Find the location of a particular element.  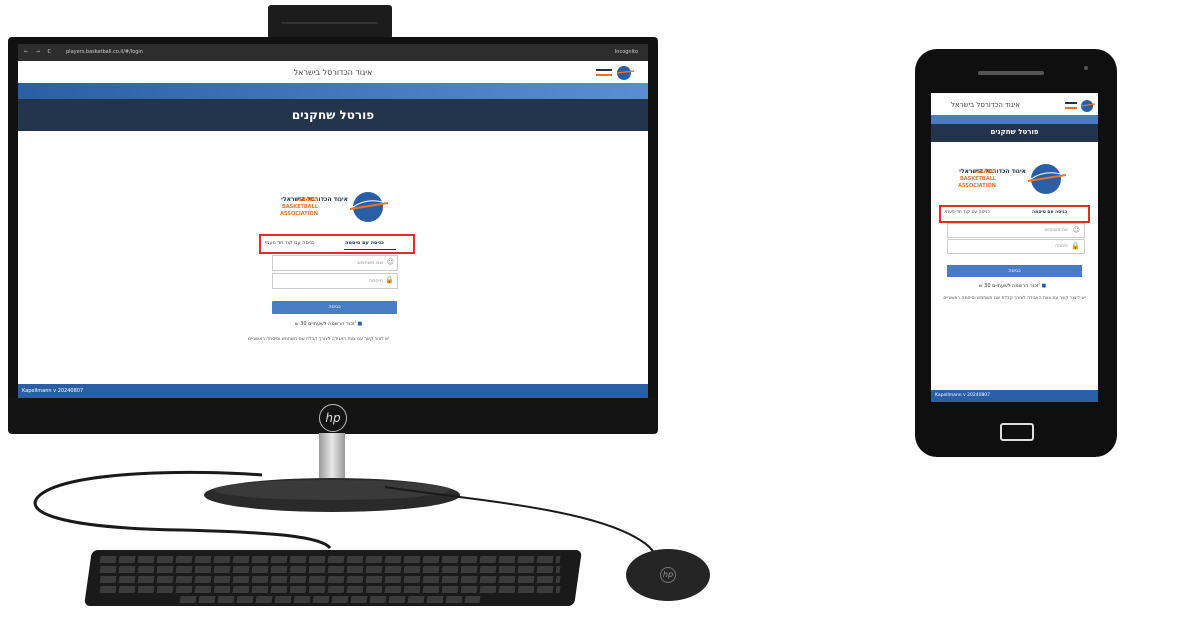

address-bar: players.basketball.co.il/#/login is located at coordinates (104, 52).